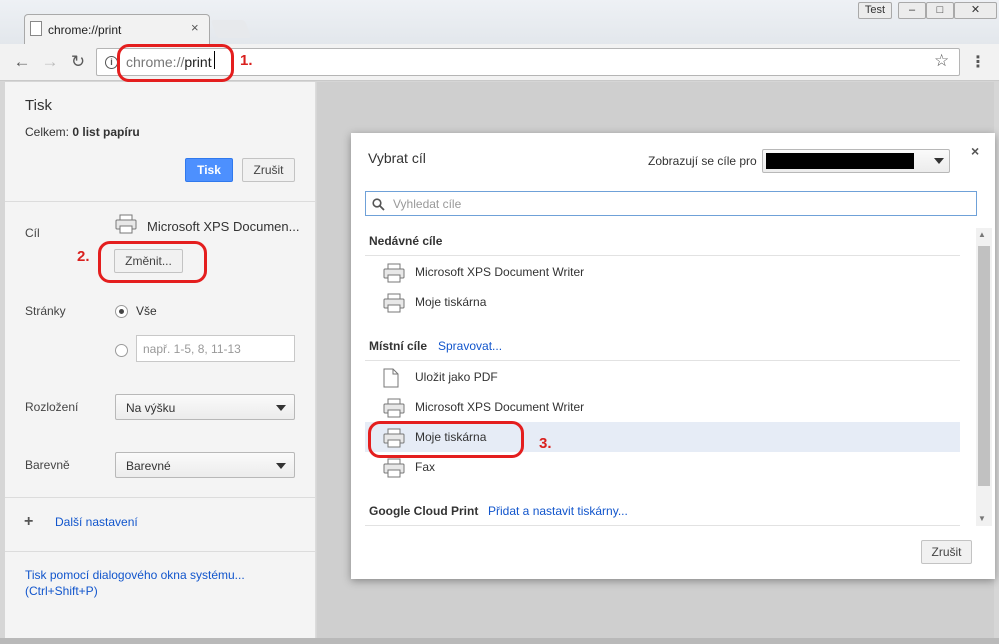  Describe the element at coordinates (205, 407) in the screenshot. I see `layout-select: Na výšku` at that location.